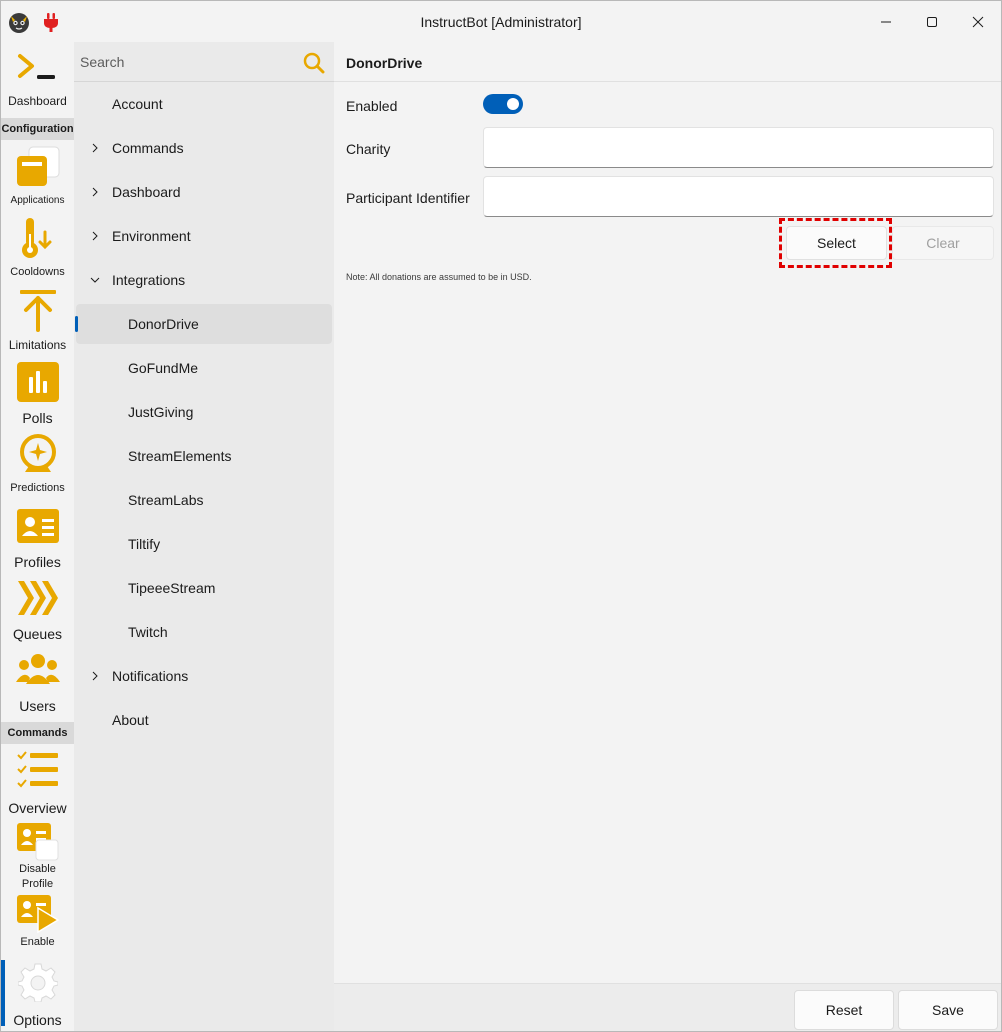 Image resolution: width=1002 pixels, height=1032 pixels. Describe the element at coordinates (204, 148) in the screenshot. I see `nav-item-commands: Commands` at that location.